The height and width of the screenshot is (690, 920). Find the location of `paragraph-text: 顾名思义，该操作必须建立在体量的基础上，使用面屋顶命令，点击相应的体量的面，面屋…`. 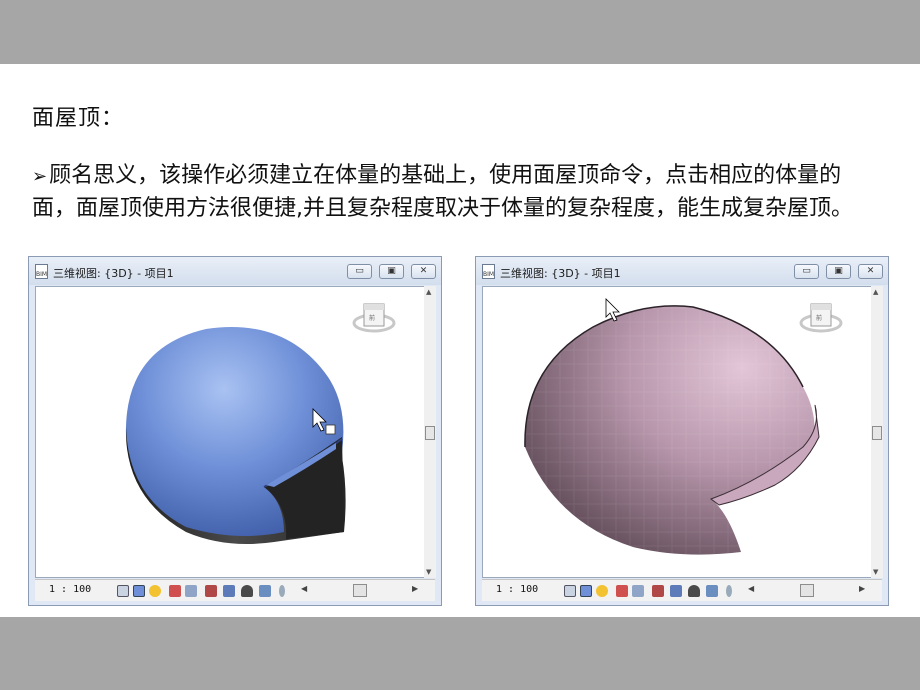

paragraph-text: 顾名思义，该操作必须建立在体量的基础上，使用面屋顶命令，点击相应的体量的面，面屋… is located at coordinates (442, 192).